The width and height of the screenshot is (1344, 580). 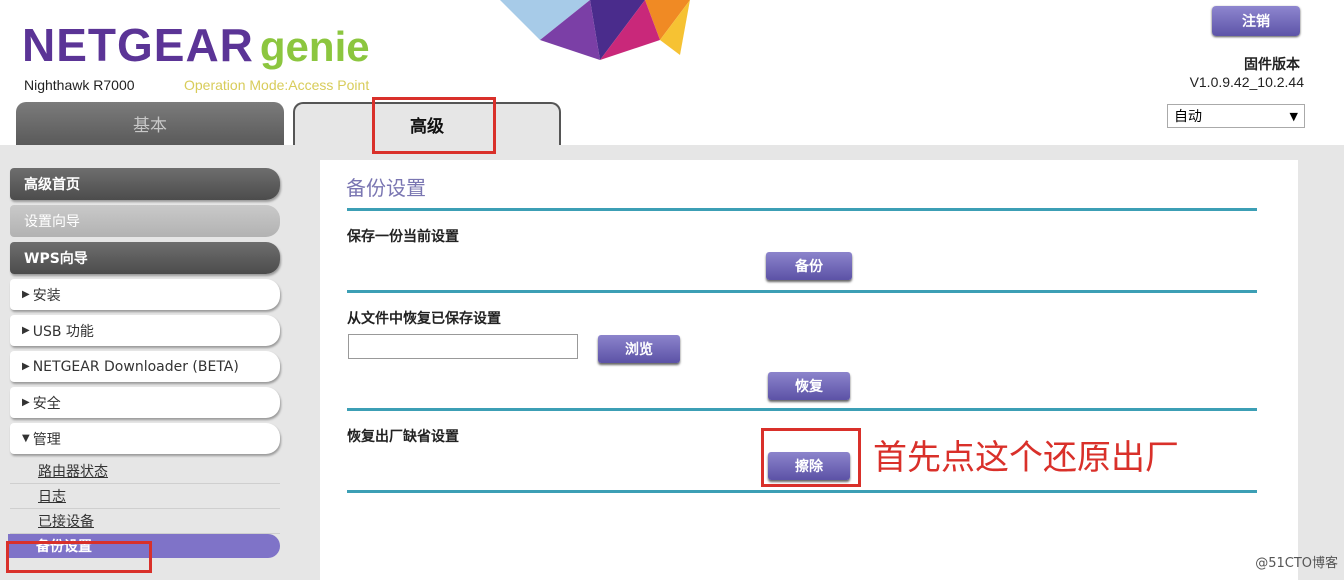 What do you see at coordinates (138, 45) in the screenshot?
I see `logo-netgear-text: NETGEAR` at bounding box center [138, 45].